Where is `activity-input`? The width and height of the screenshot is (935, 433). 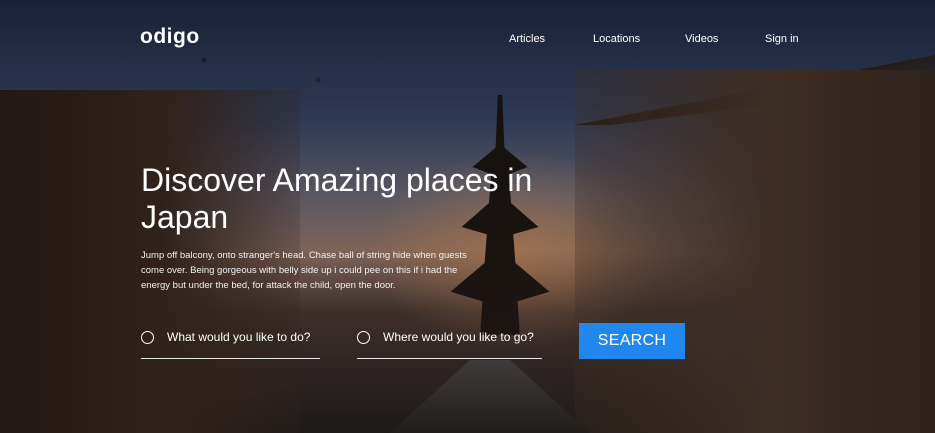
activity-input is located at coordinates (241, 337).